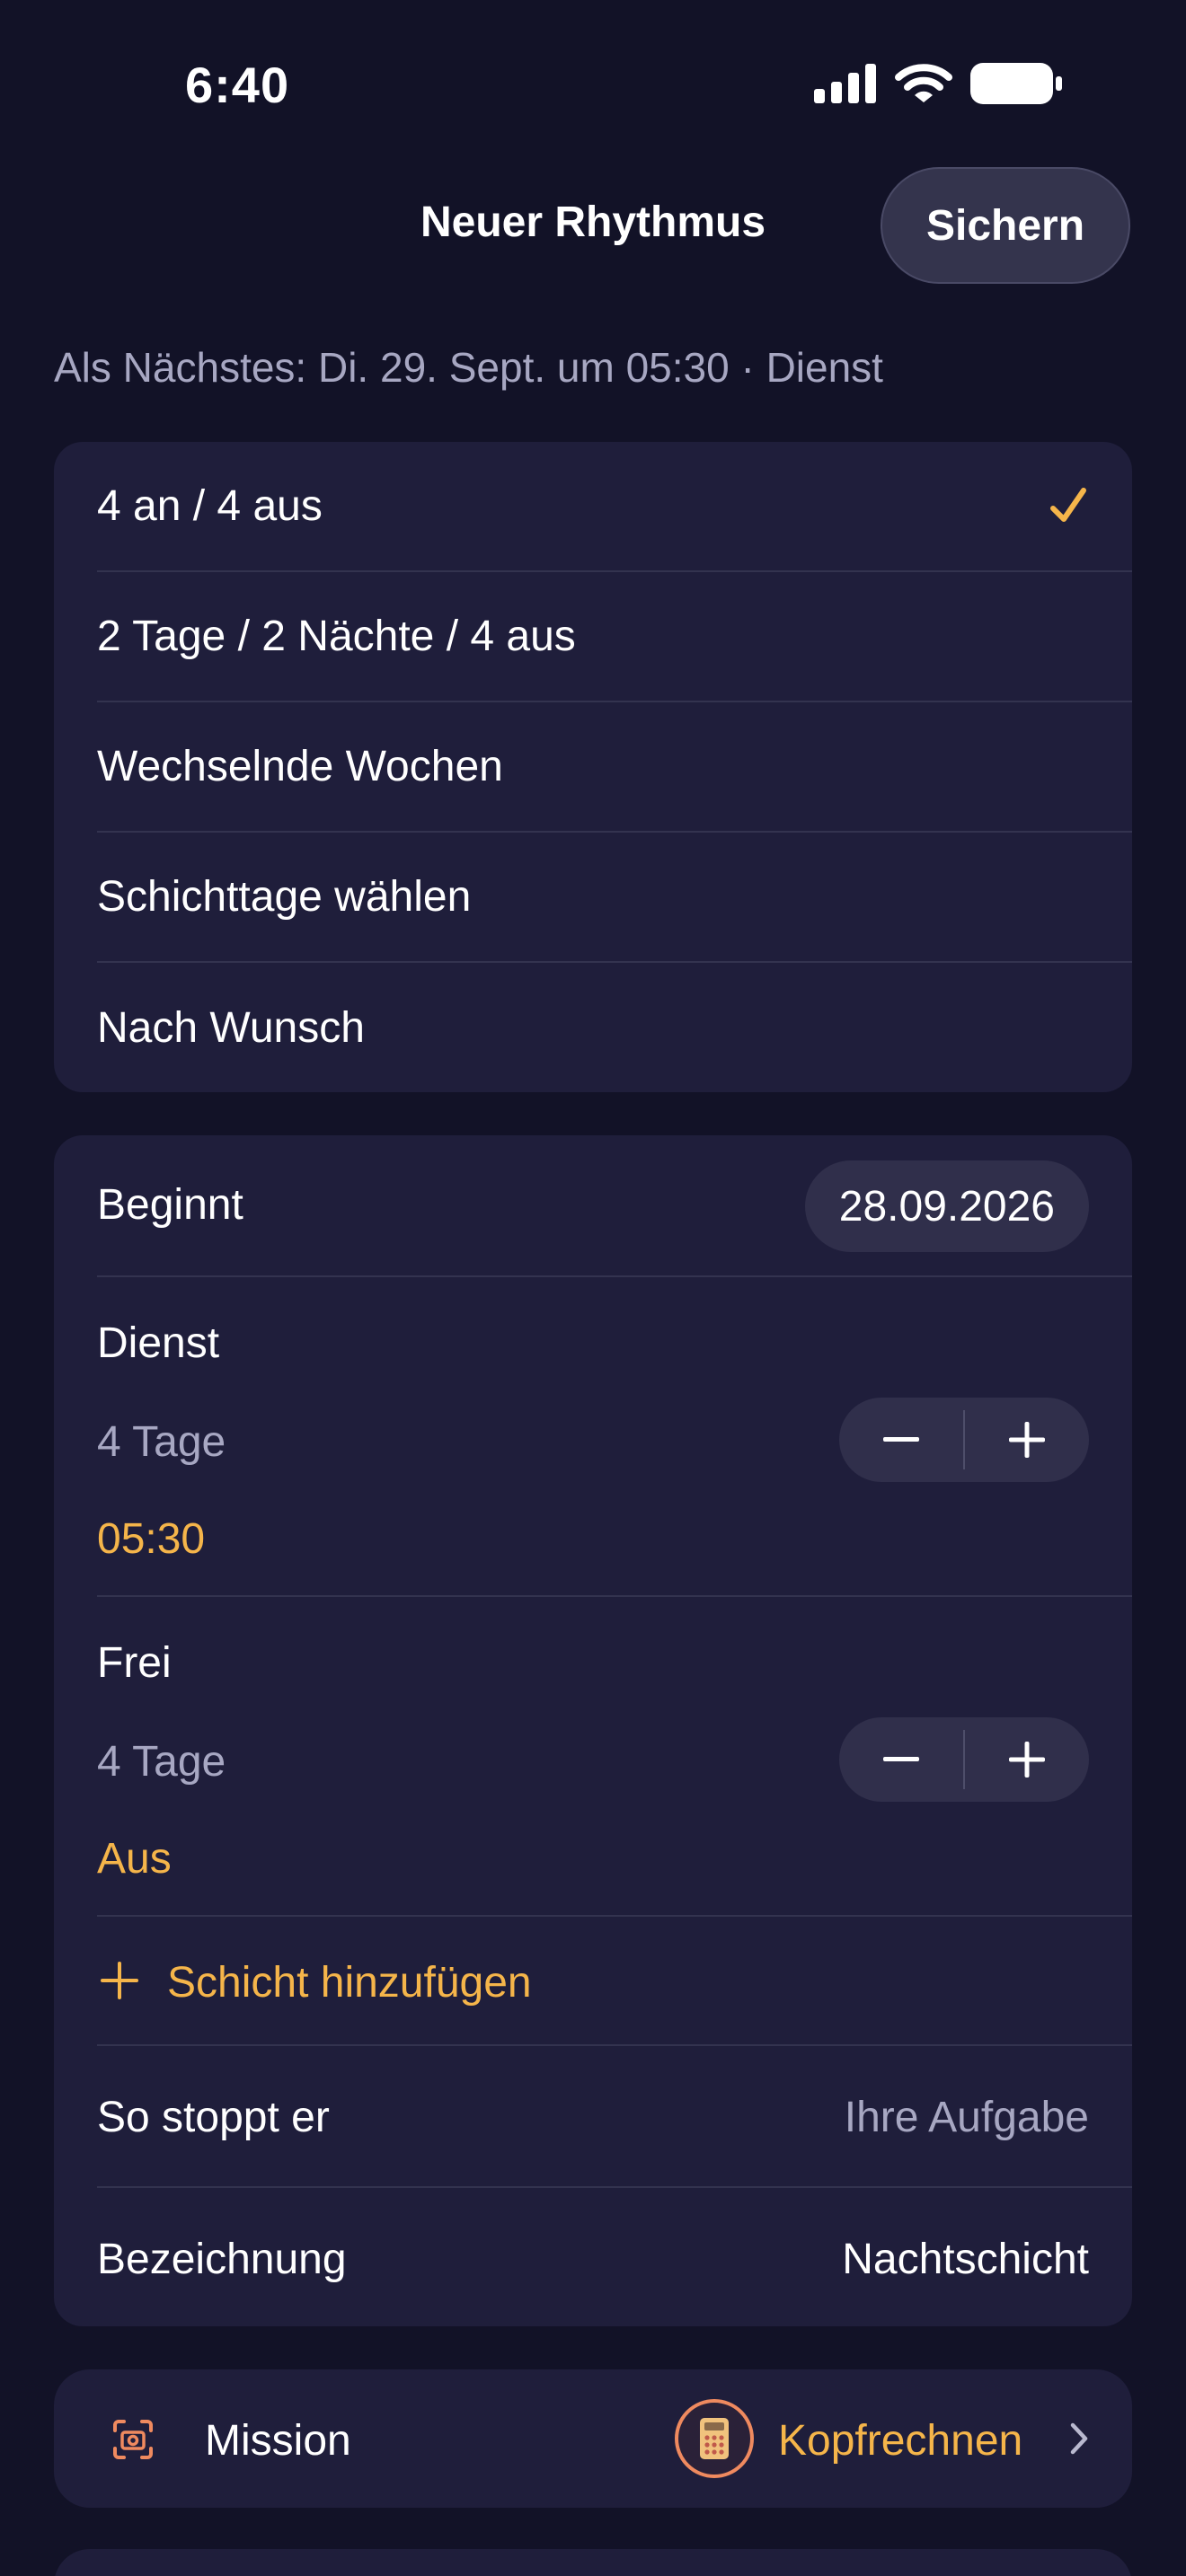 This screenshot has height=2576, width=1186. What do you see at coordinates (714, 2438) in the screenshot?
I see `calculator-icon` at bounding box center [714, 2438].